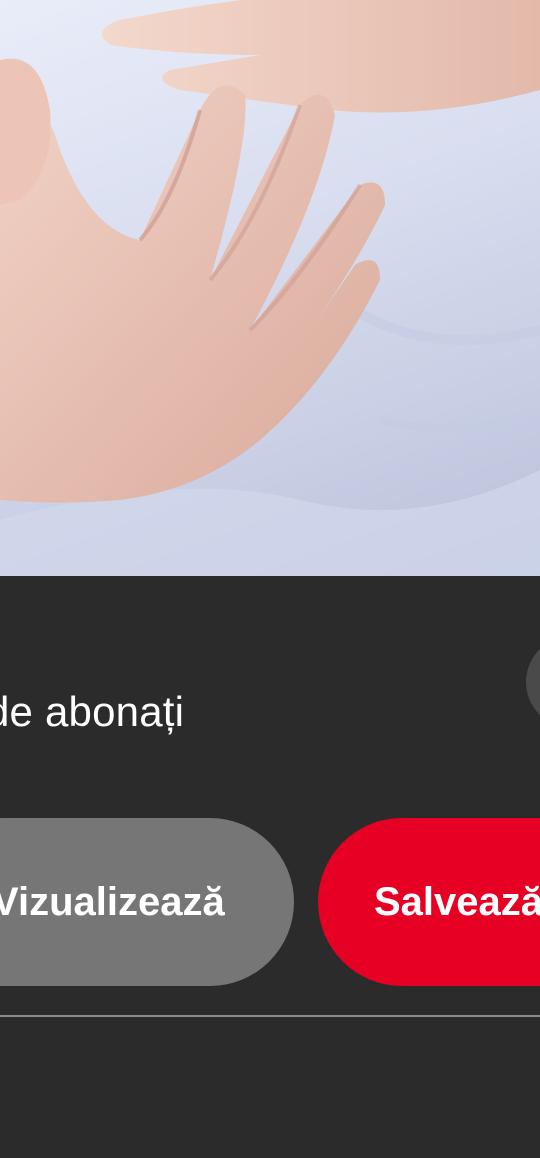 The height and width of the screenshot is (1158, 540). Describe the element at coordinates (112, 901) in the screenshot. I see `preview-button-label: Vizualizează` at that location.